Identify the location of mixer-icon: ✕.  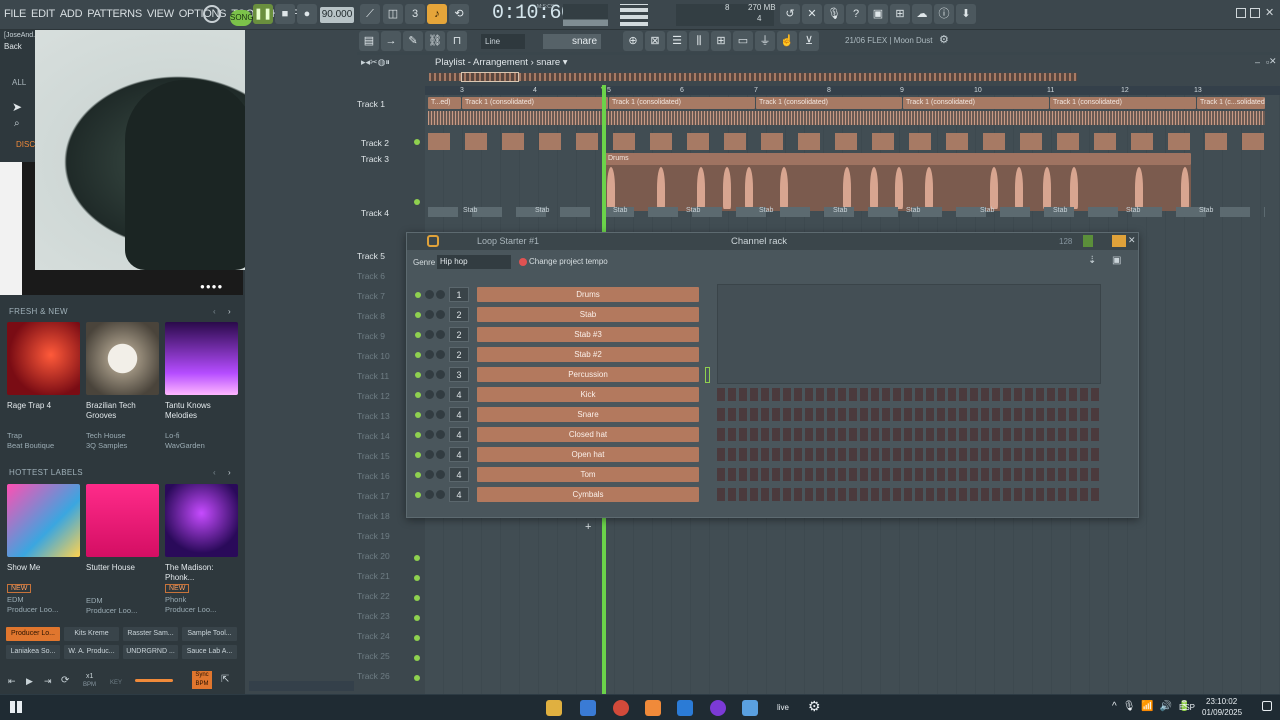
(812, 14).